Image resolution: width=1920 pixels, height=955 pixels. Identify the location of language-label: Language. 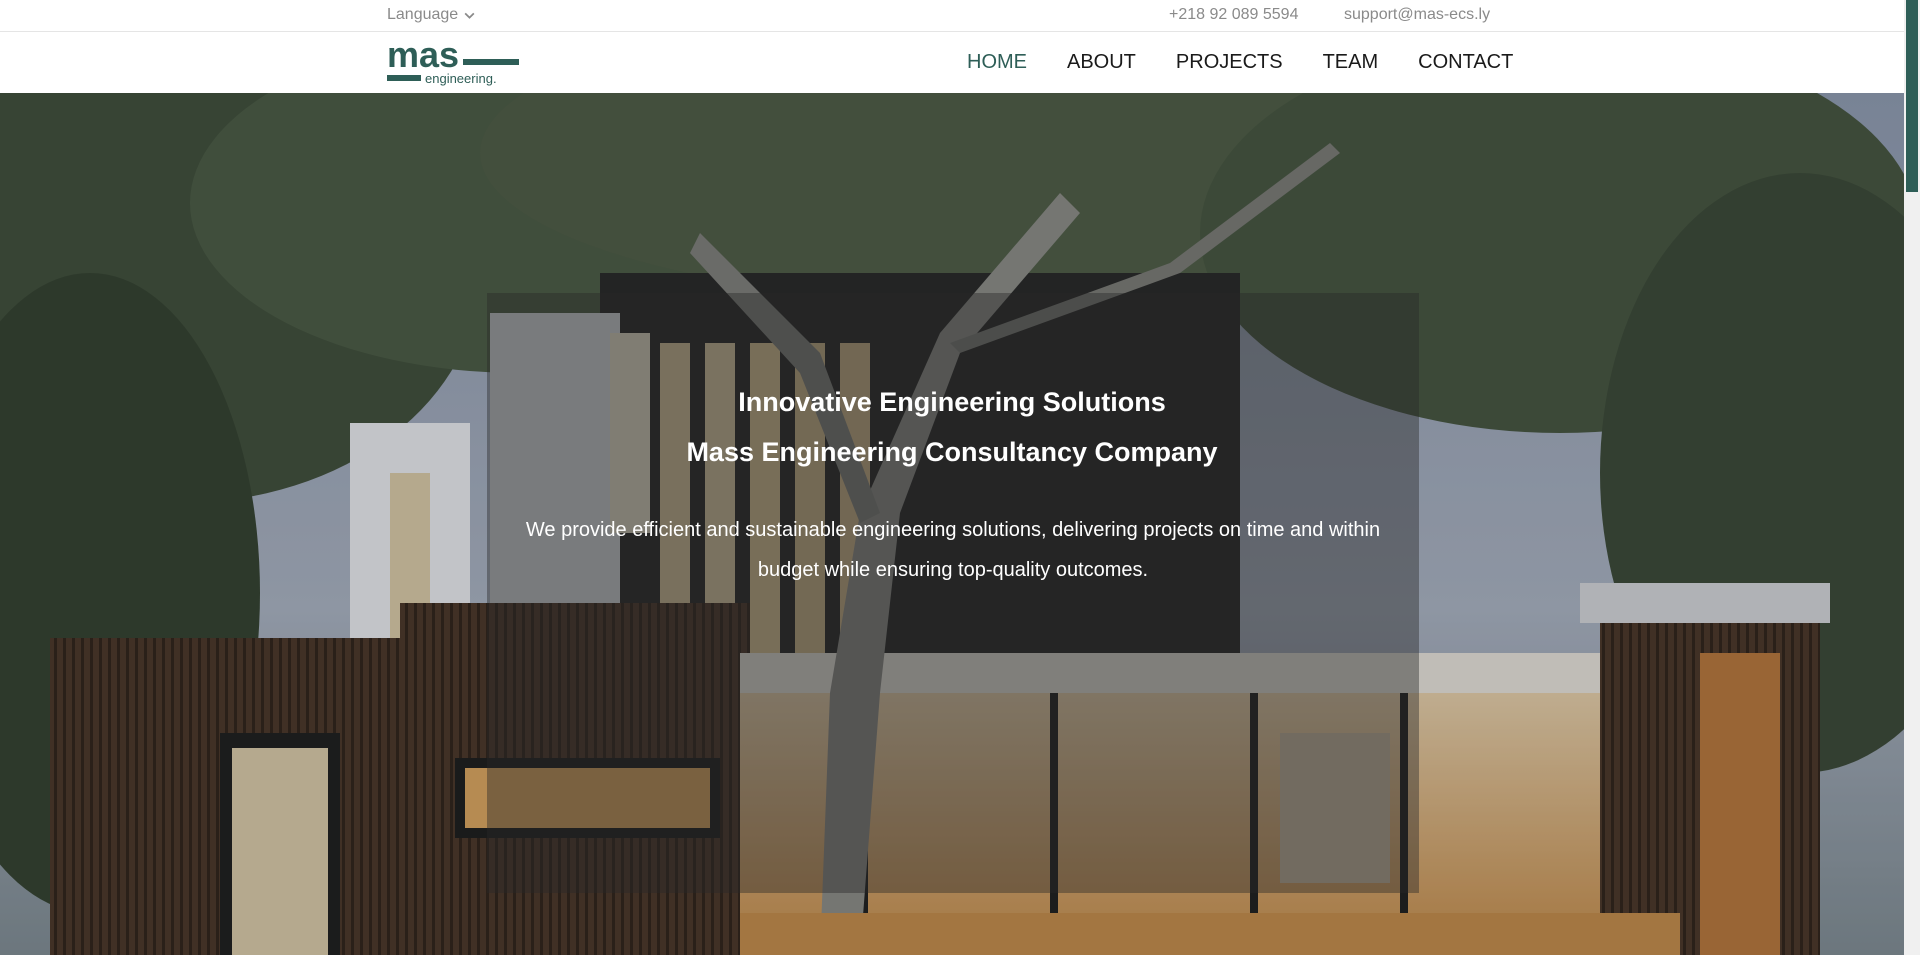
(423, 14).